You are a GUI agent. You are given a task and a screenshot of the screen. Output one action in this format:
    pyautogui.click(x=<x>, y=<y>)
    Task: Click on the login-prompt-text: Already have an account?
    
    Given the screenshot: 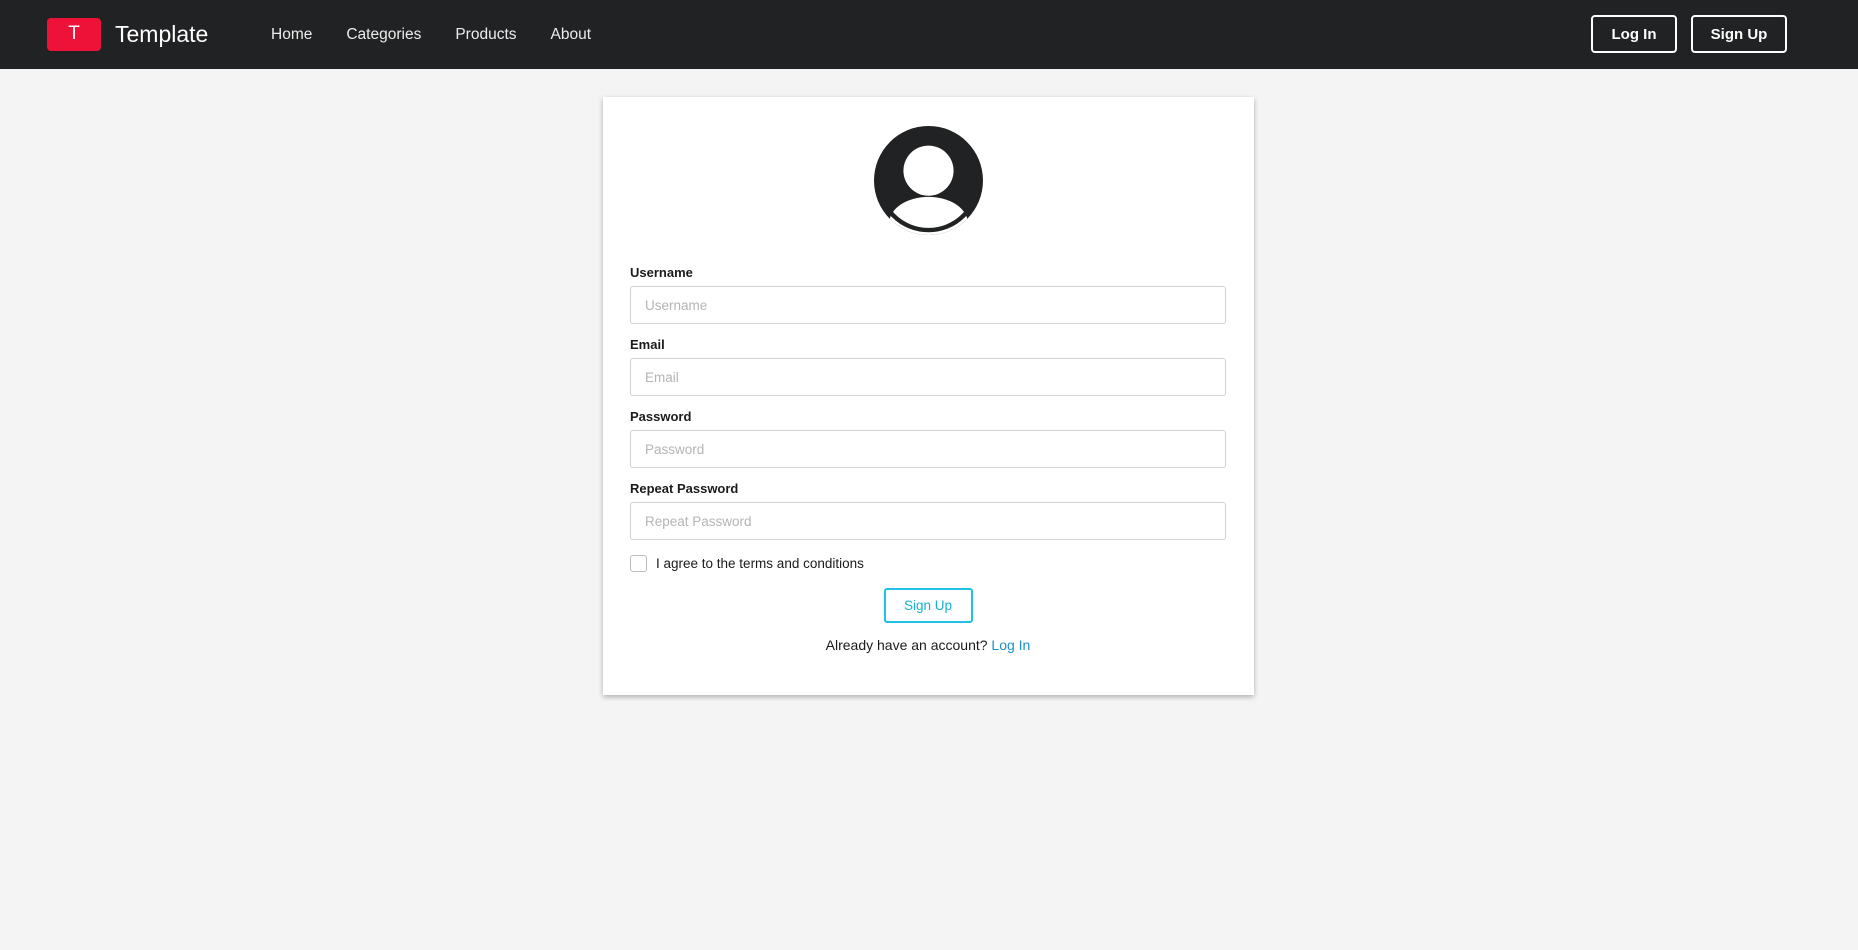 What is the action you would take?
    pyautogui.click(x=906, y=645)
    